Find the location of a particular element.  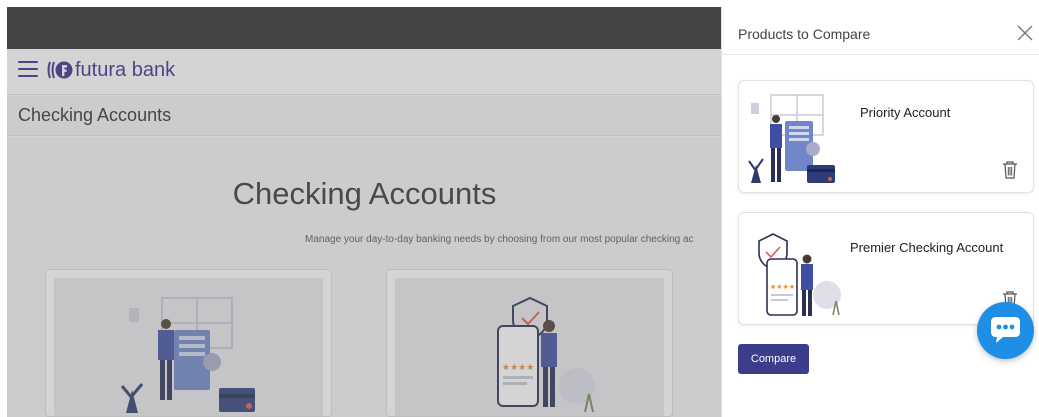

product-name: Premier Checking Account is located at coordinates (927, 247).